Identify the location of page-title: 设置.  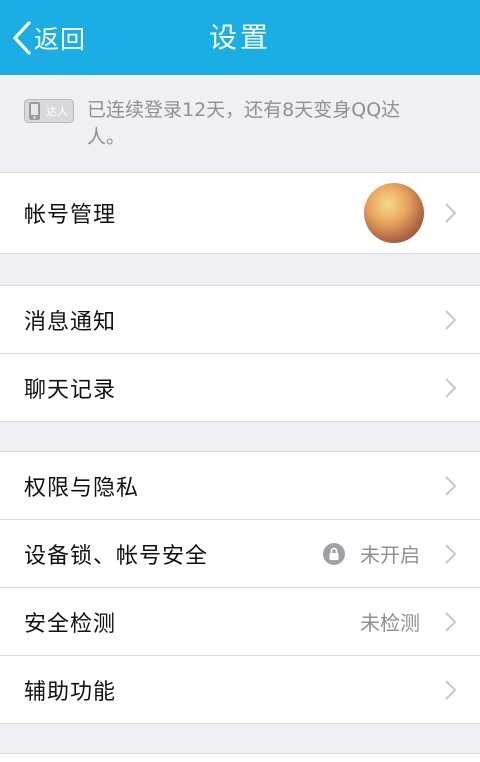
(239, 37).